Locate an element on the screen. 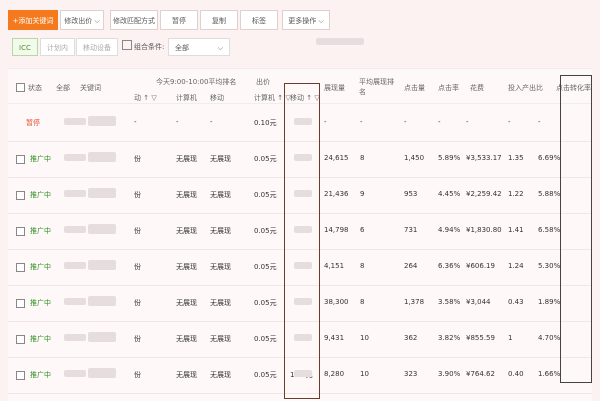  cost-cell: ¥3,533.17 is located at coordinates (484, 158).